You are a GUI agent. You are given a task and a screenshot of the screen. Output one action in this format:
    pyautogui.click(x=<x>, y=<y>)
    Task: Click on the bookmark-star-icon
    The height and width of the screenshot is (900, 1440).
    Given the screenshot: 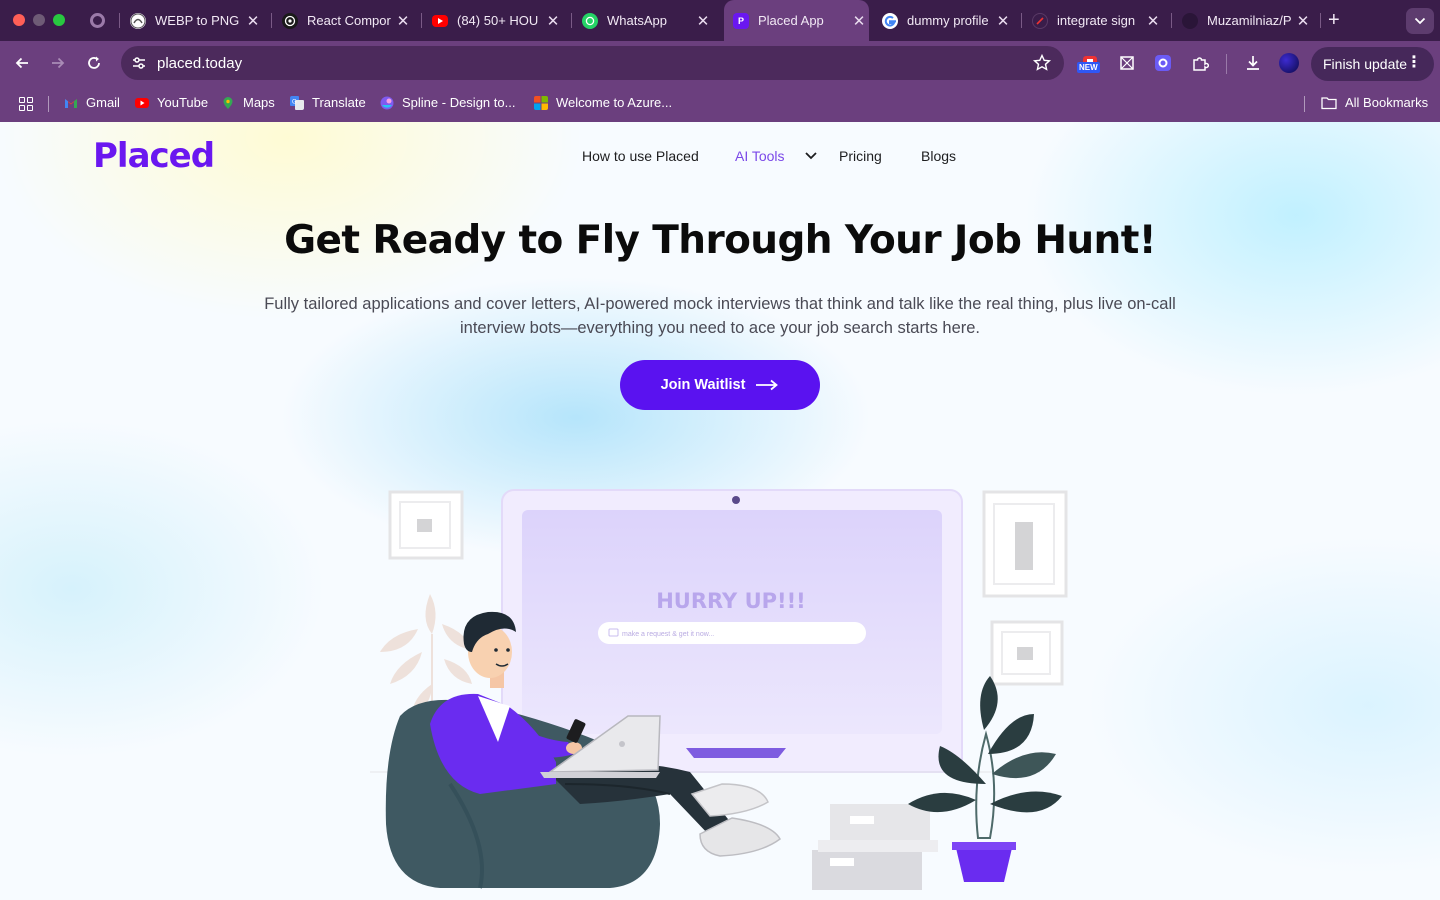 What is the action you would take?
    pyautogui.click(x=1042, y=63)
    